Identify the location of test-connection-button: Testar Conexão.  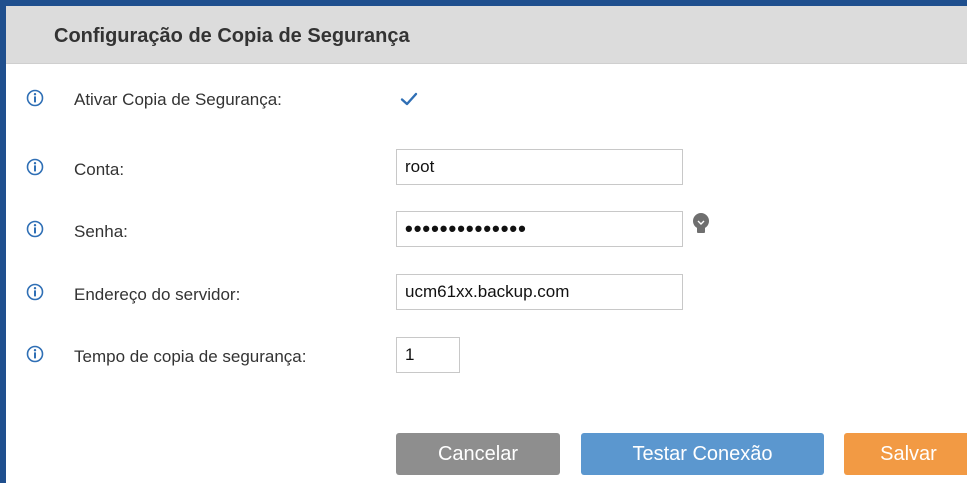
(702, 454).